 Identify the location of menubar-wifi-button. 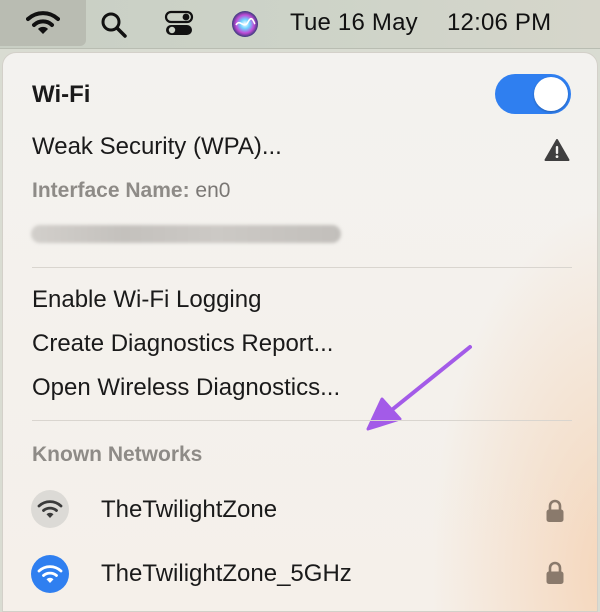
(43, 23).